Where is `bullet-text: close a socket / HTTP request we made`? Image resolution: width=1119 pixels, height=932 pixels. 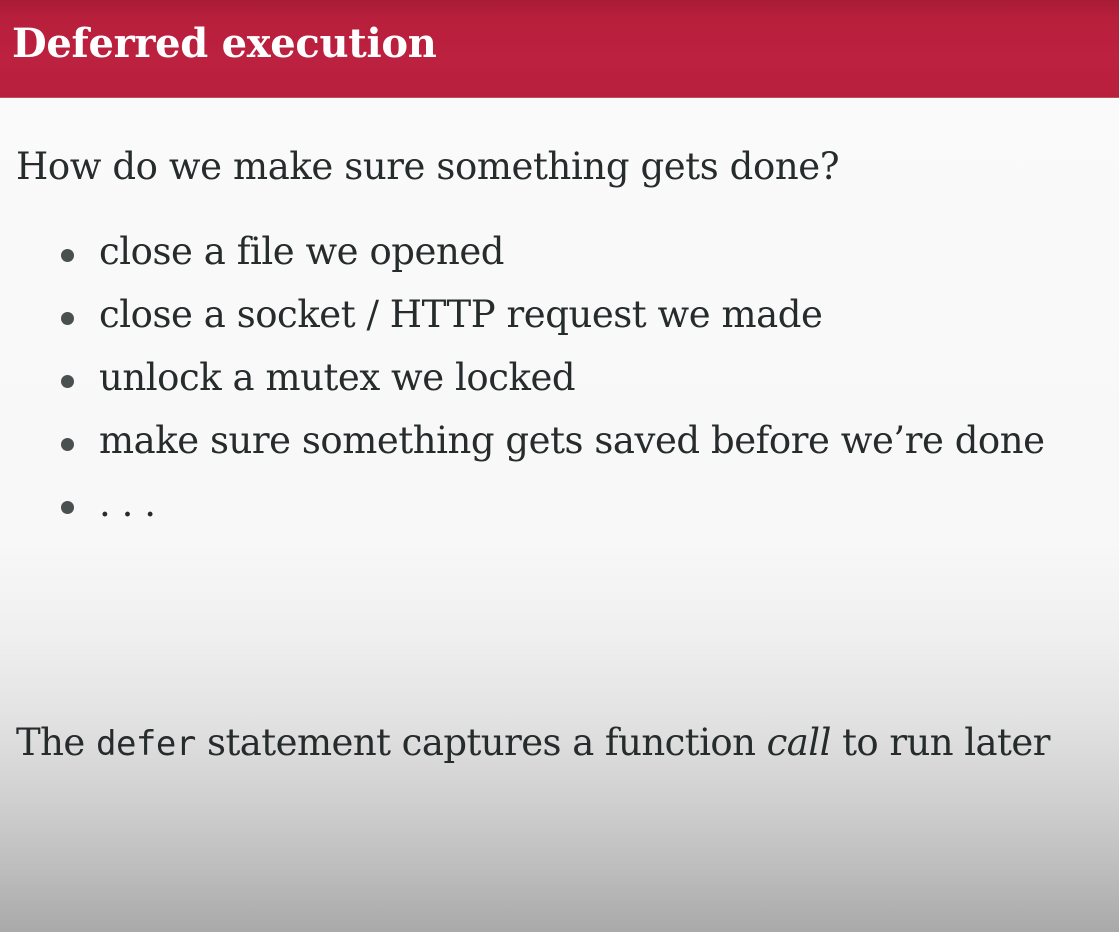
bullet-text: close a socket / HTTP request we made is located at coordinates (461, 314).